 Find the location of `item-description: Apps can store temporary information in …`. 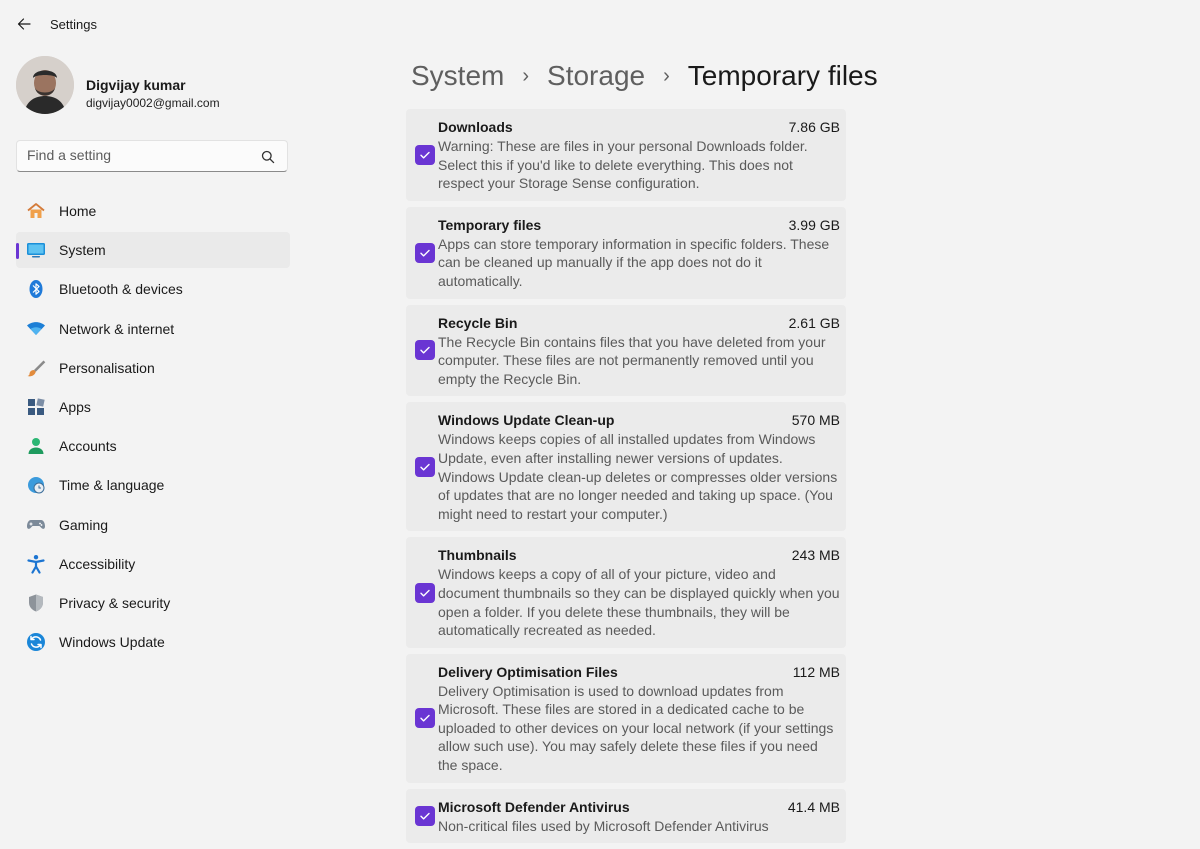

item-description: Apps can store temporary information in … is located at coordinates (634, 262).